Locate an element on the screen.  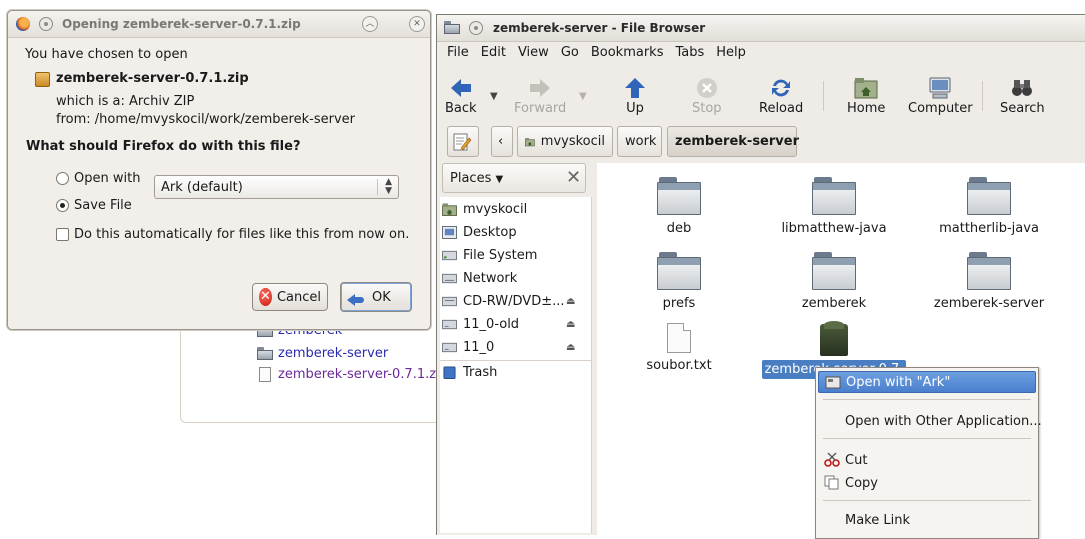
file-item: prefs is located at coordinates (679, 281).